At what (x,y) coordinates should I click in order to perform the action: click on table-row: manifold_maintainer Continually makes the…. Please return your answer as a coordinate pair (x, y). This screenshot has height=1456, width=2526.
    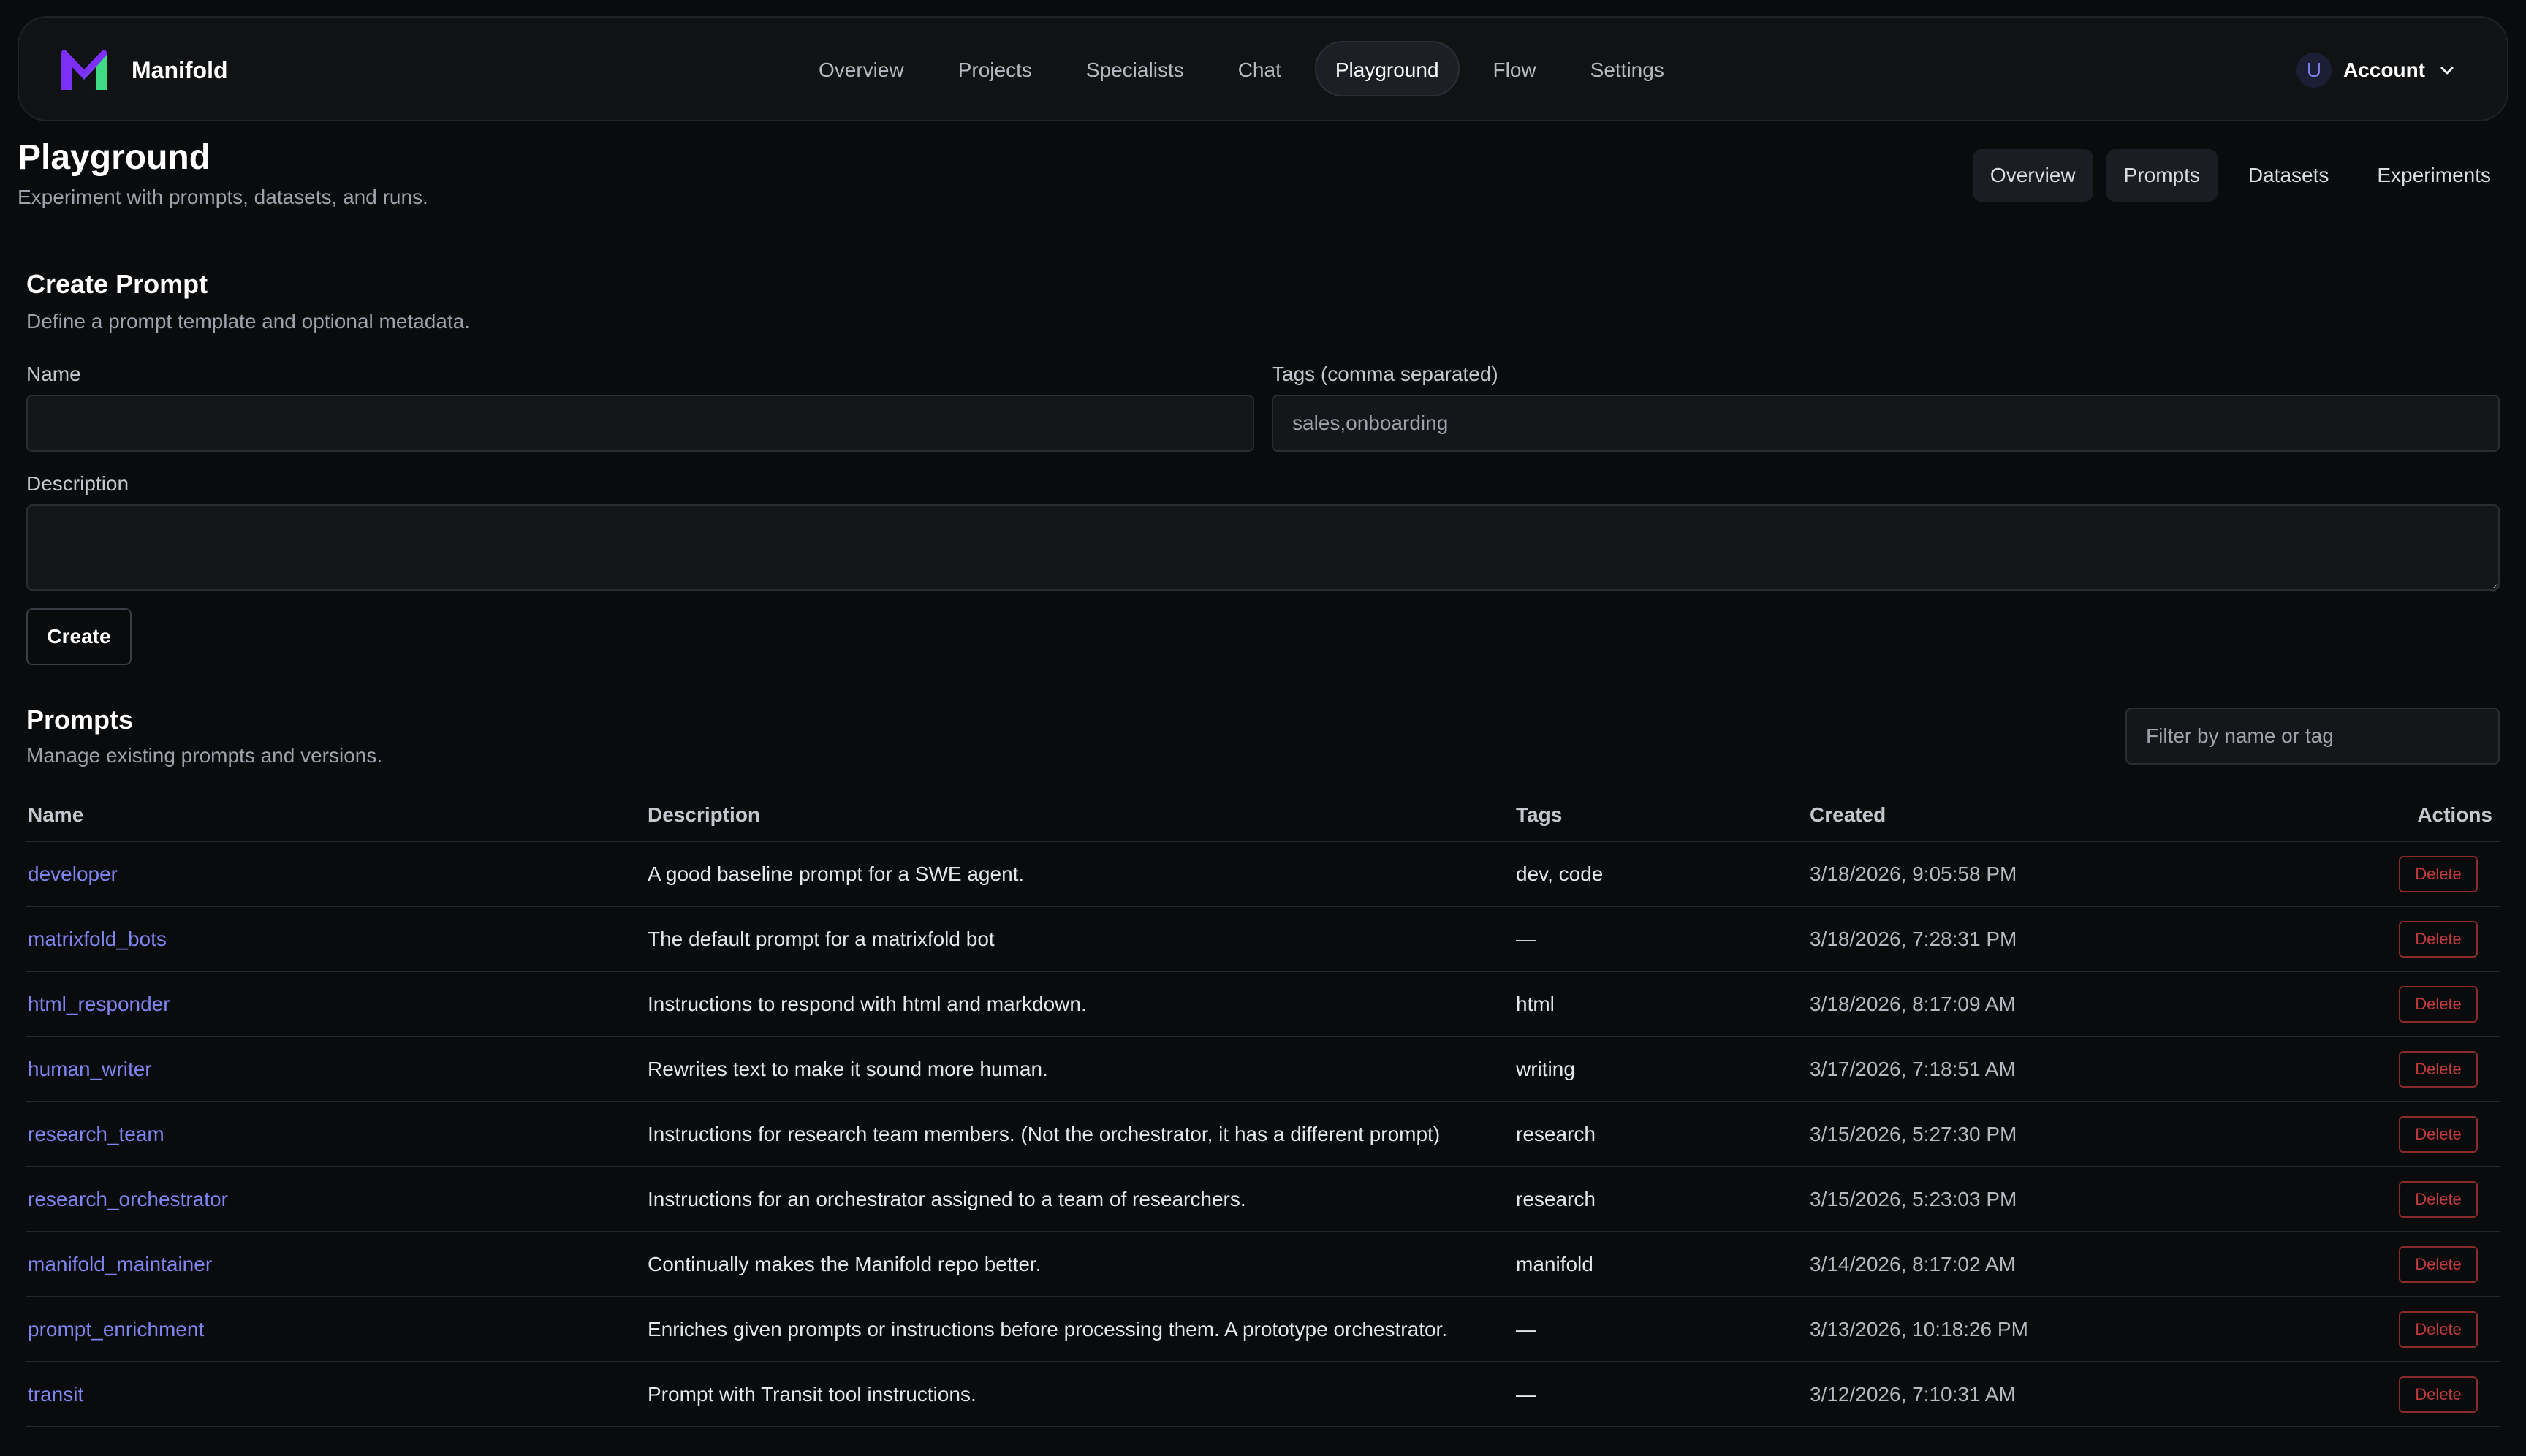
    Looking at the image, I should click on (1263, 1264).